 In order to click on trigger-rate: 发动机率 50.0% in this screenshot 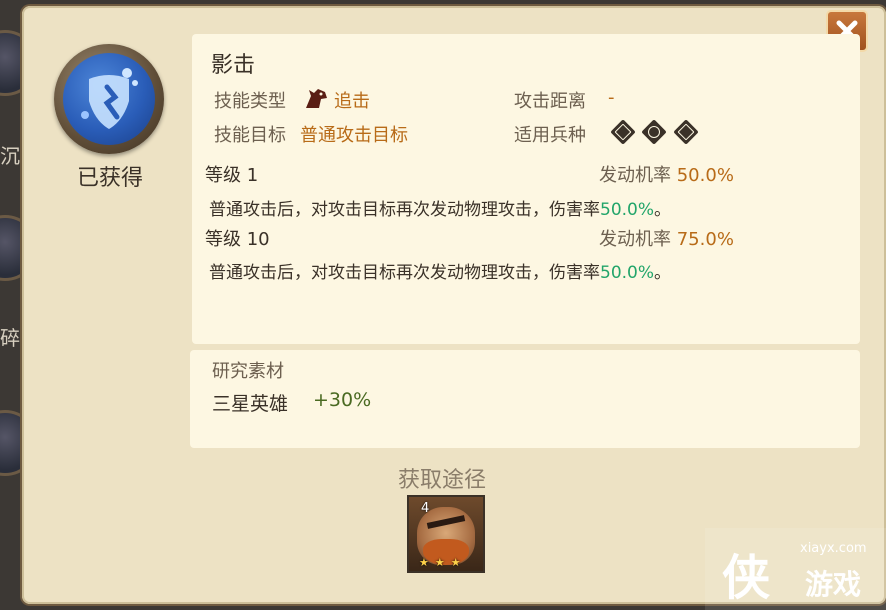, I will do `click(666, 174)`.